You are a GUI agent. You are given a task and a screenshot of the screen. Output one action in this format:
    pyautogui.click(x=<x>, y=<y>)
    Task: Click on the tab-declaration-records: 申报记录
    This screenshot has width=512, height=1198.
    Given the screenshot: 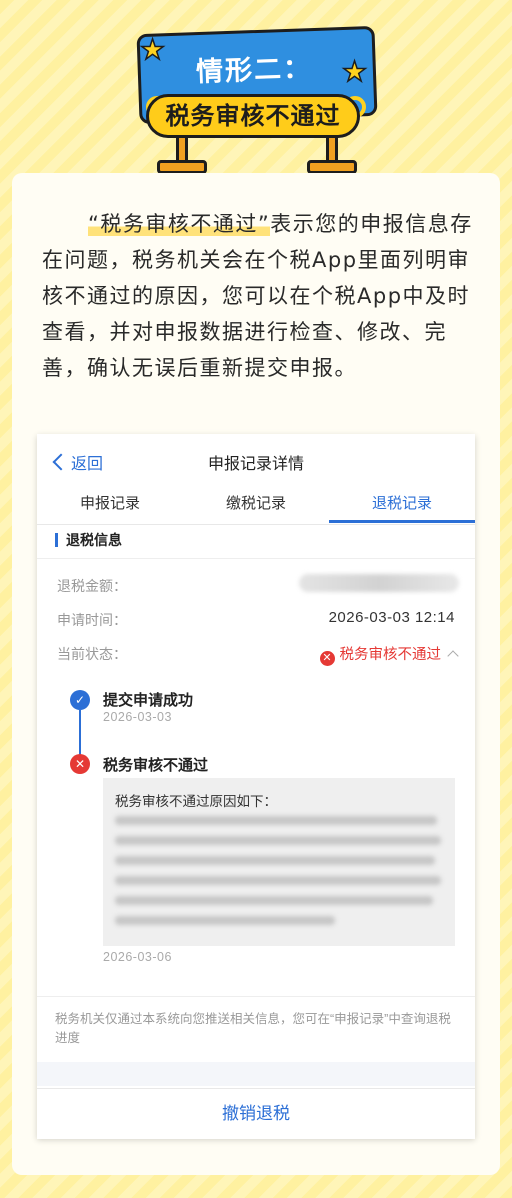 What is the action you would take?
    pyautogui.click(x=110, y=504)
    